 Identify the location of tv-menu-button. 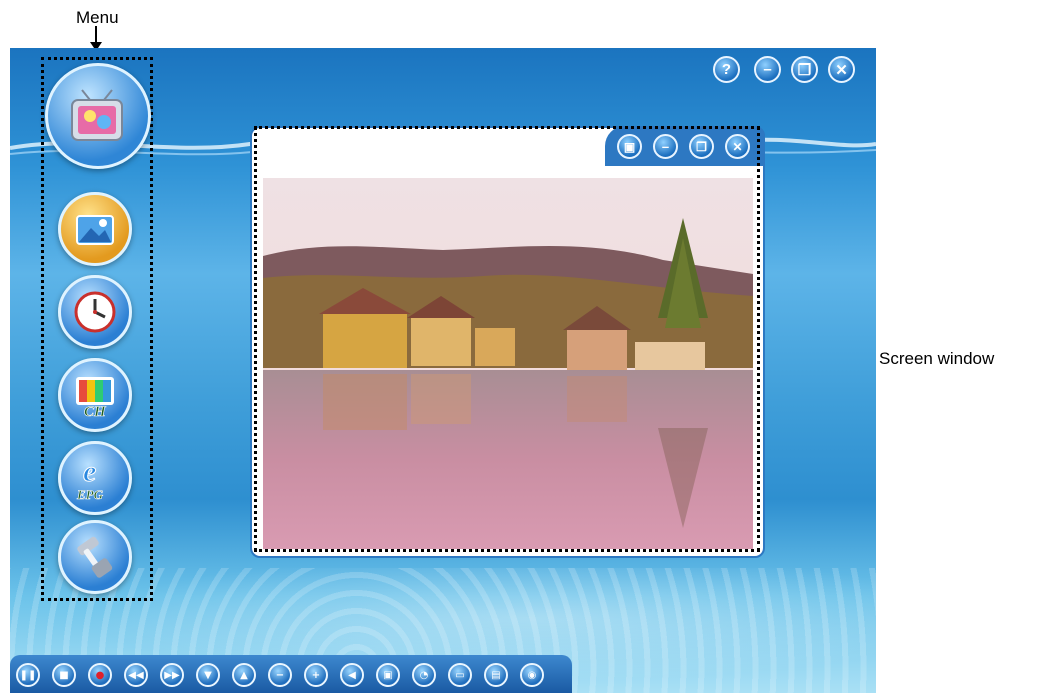
(98, 116).